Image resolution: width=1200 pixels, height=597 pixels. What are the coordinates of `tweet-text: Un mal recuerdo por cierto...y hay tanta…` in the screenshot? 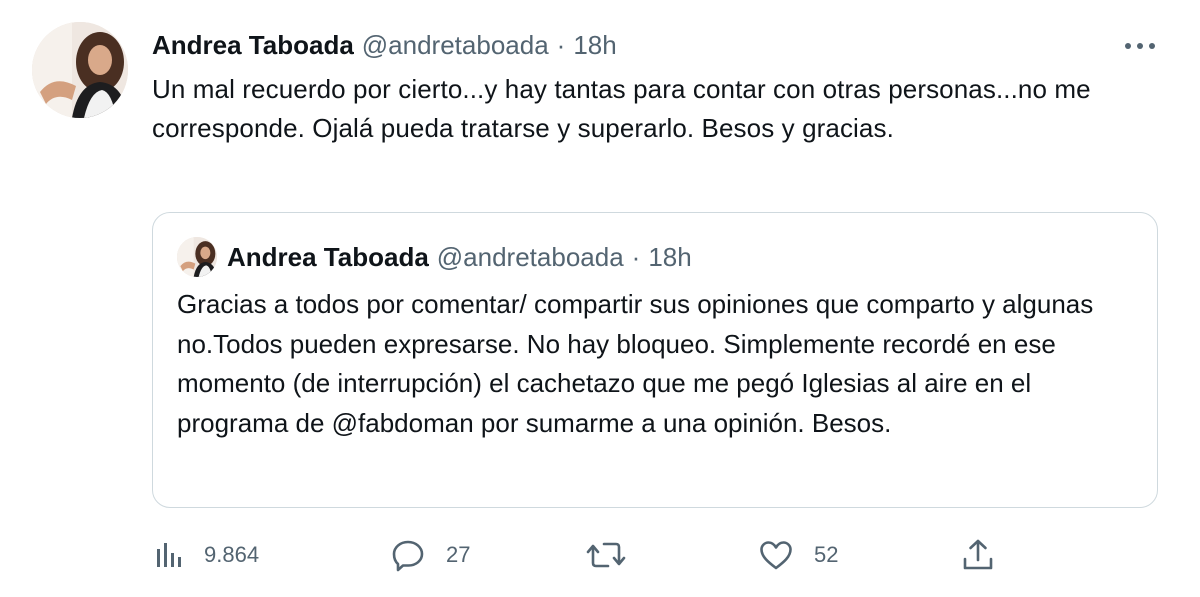 It's located at (621, 108).